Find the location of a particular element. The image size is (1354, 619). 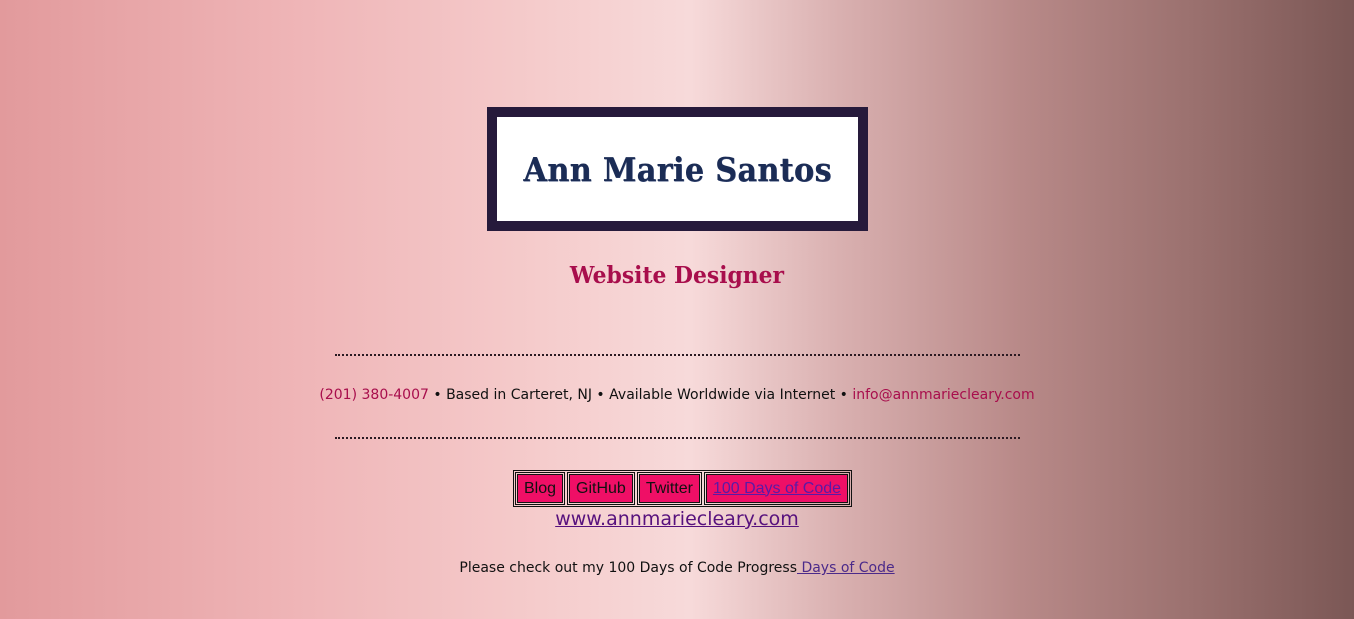

website-link: www.annmariecleary.com is located at coordinates (677, 519).